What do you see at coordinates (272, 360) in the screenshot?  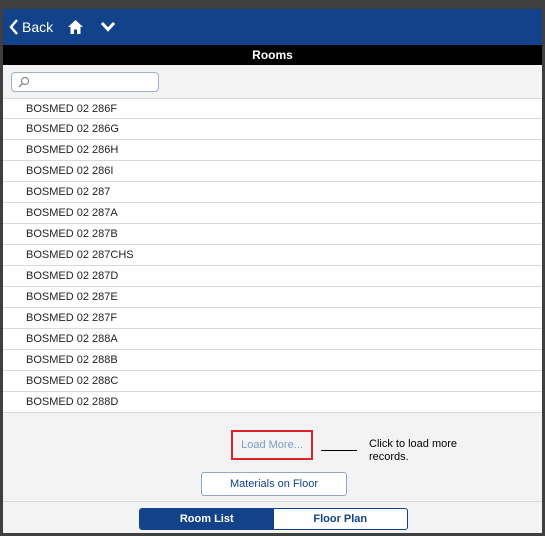 I see `room-list-item: BOSMED 02 288B` at bounding box center [272, 360].